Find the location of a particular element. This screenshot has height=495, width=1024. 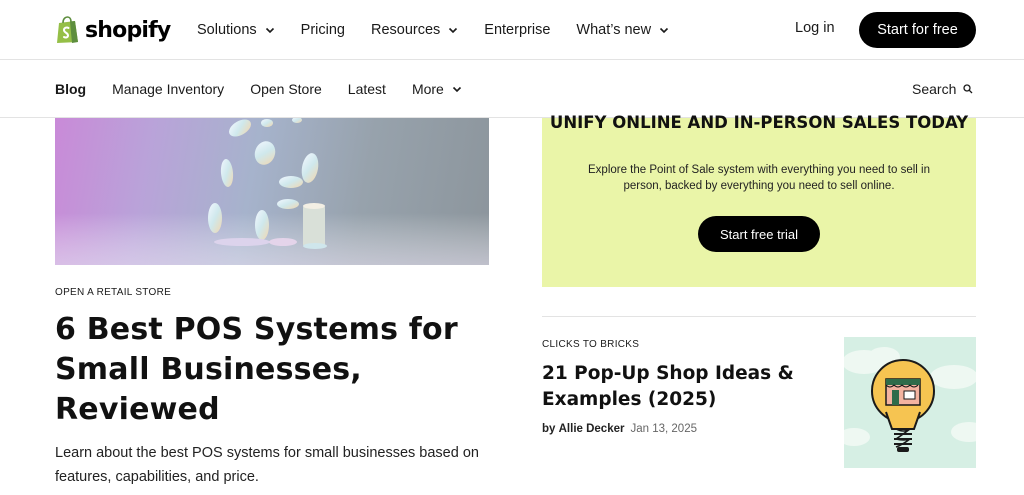

nav-item-label: Pricing is located at coordinates (322, 30).